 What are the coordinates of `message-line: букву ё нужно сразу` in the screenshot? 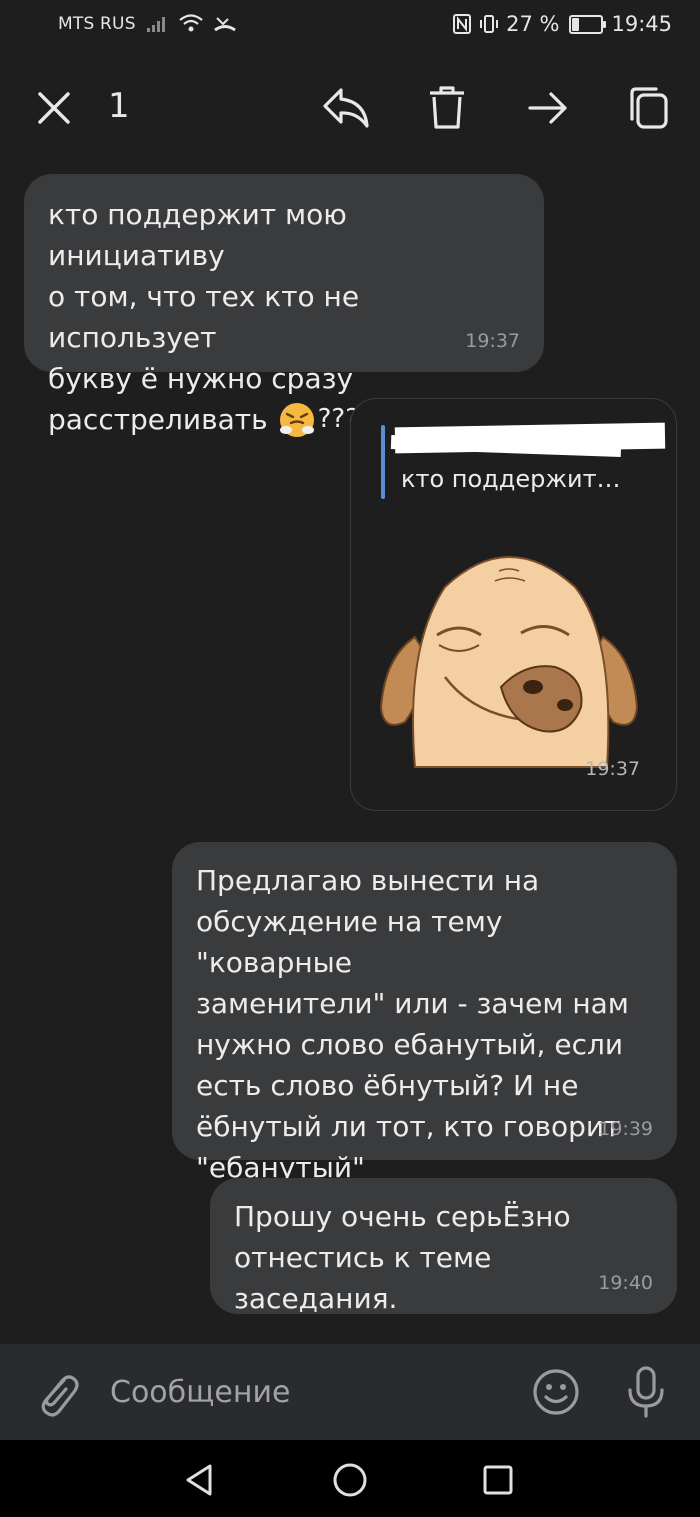 It's located at (201, 378).